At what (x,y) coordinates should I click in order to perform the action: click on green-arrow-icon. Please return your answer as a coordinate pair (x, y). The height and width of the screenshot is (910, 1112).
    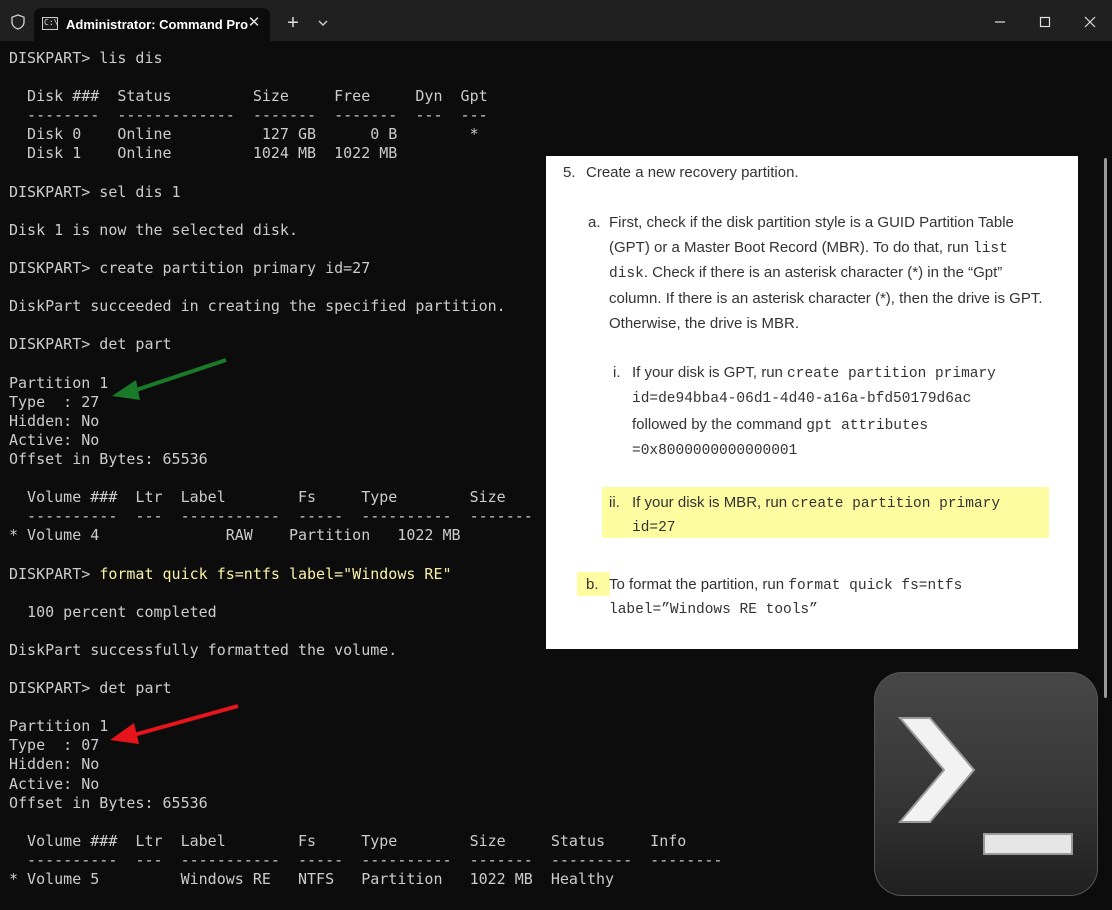
    Looking at the image, I should click on (169, 379).